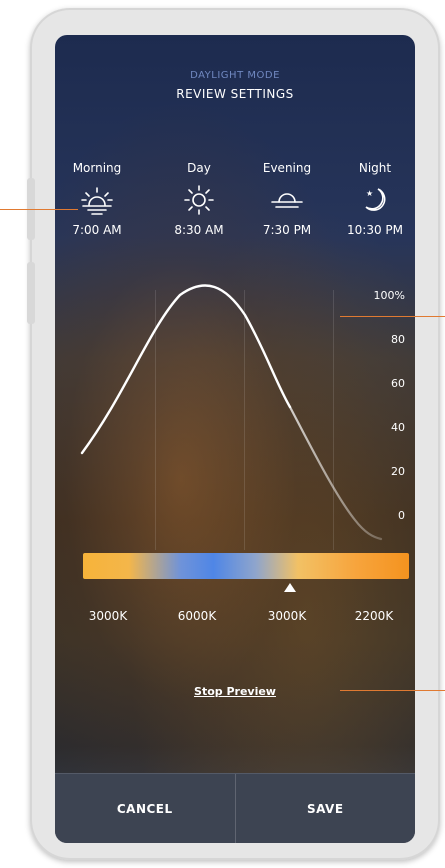  What do you see at coordinates (375, 168) in the screenshot?
I see `period-label: Night` at bounding box center [375, 168].